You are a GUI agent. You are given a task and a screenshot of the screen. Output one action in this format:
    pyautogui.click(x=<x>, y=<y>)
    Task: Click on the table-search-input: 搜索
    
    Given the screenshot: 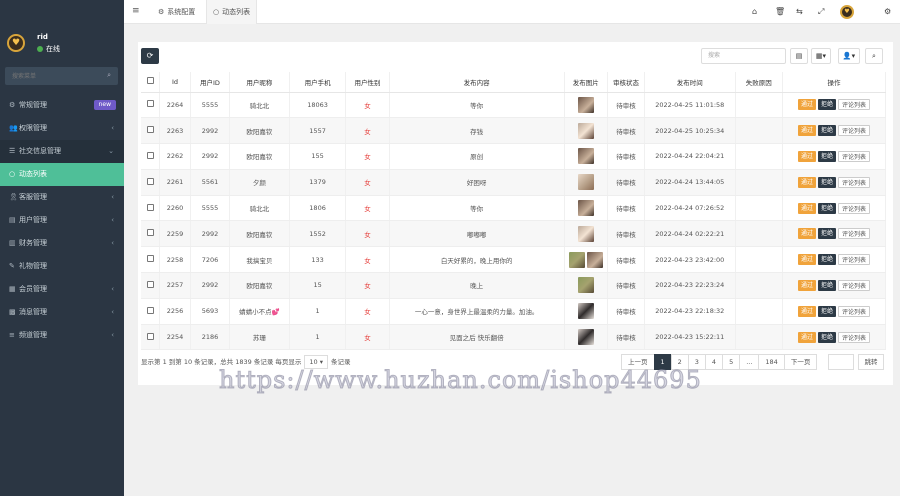 What is the action you would take?
    pyautogui.click(x=743, y=56)
    